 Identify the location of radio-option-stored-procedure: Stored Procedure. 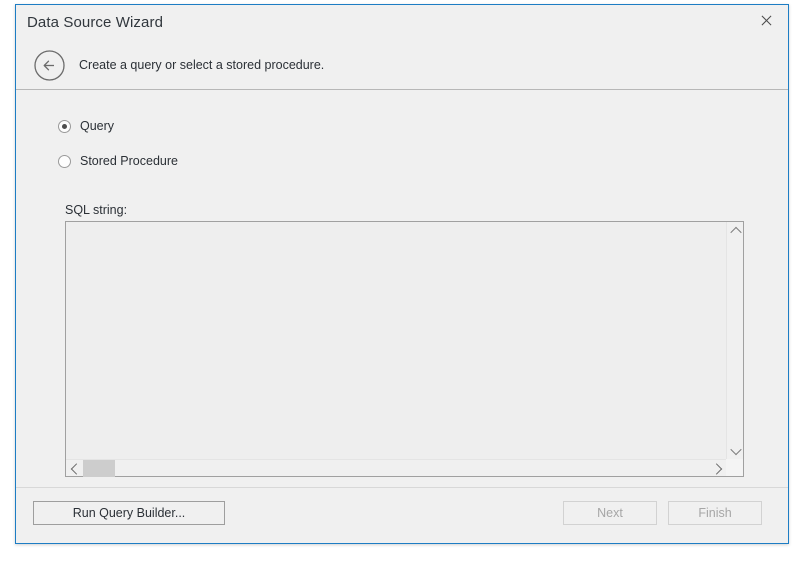
(118, 161).